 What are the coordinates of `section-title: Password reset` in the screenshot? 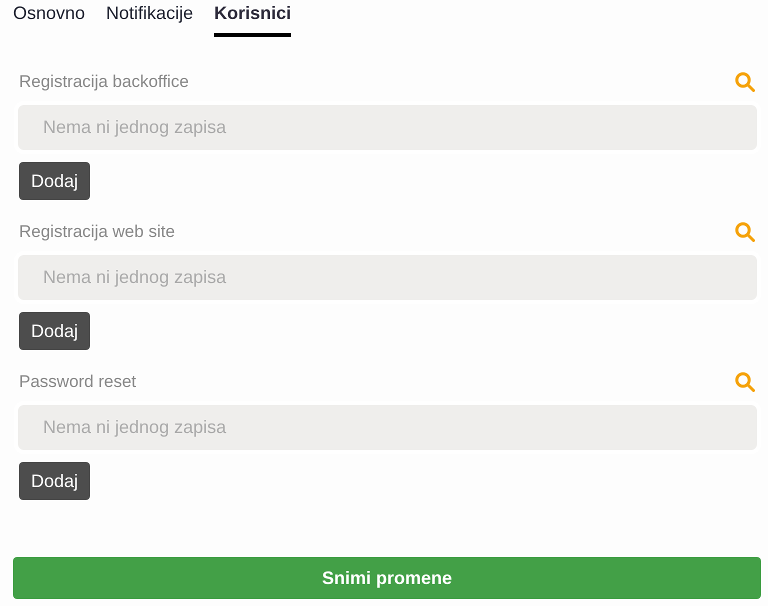 It's located at (77, 382).